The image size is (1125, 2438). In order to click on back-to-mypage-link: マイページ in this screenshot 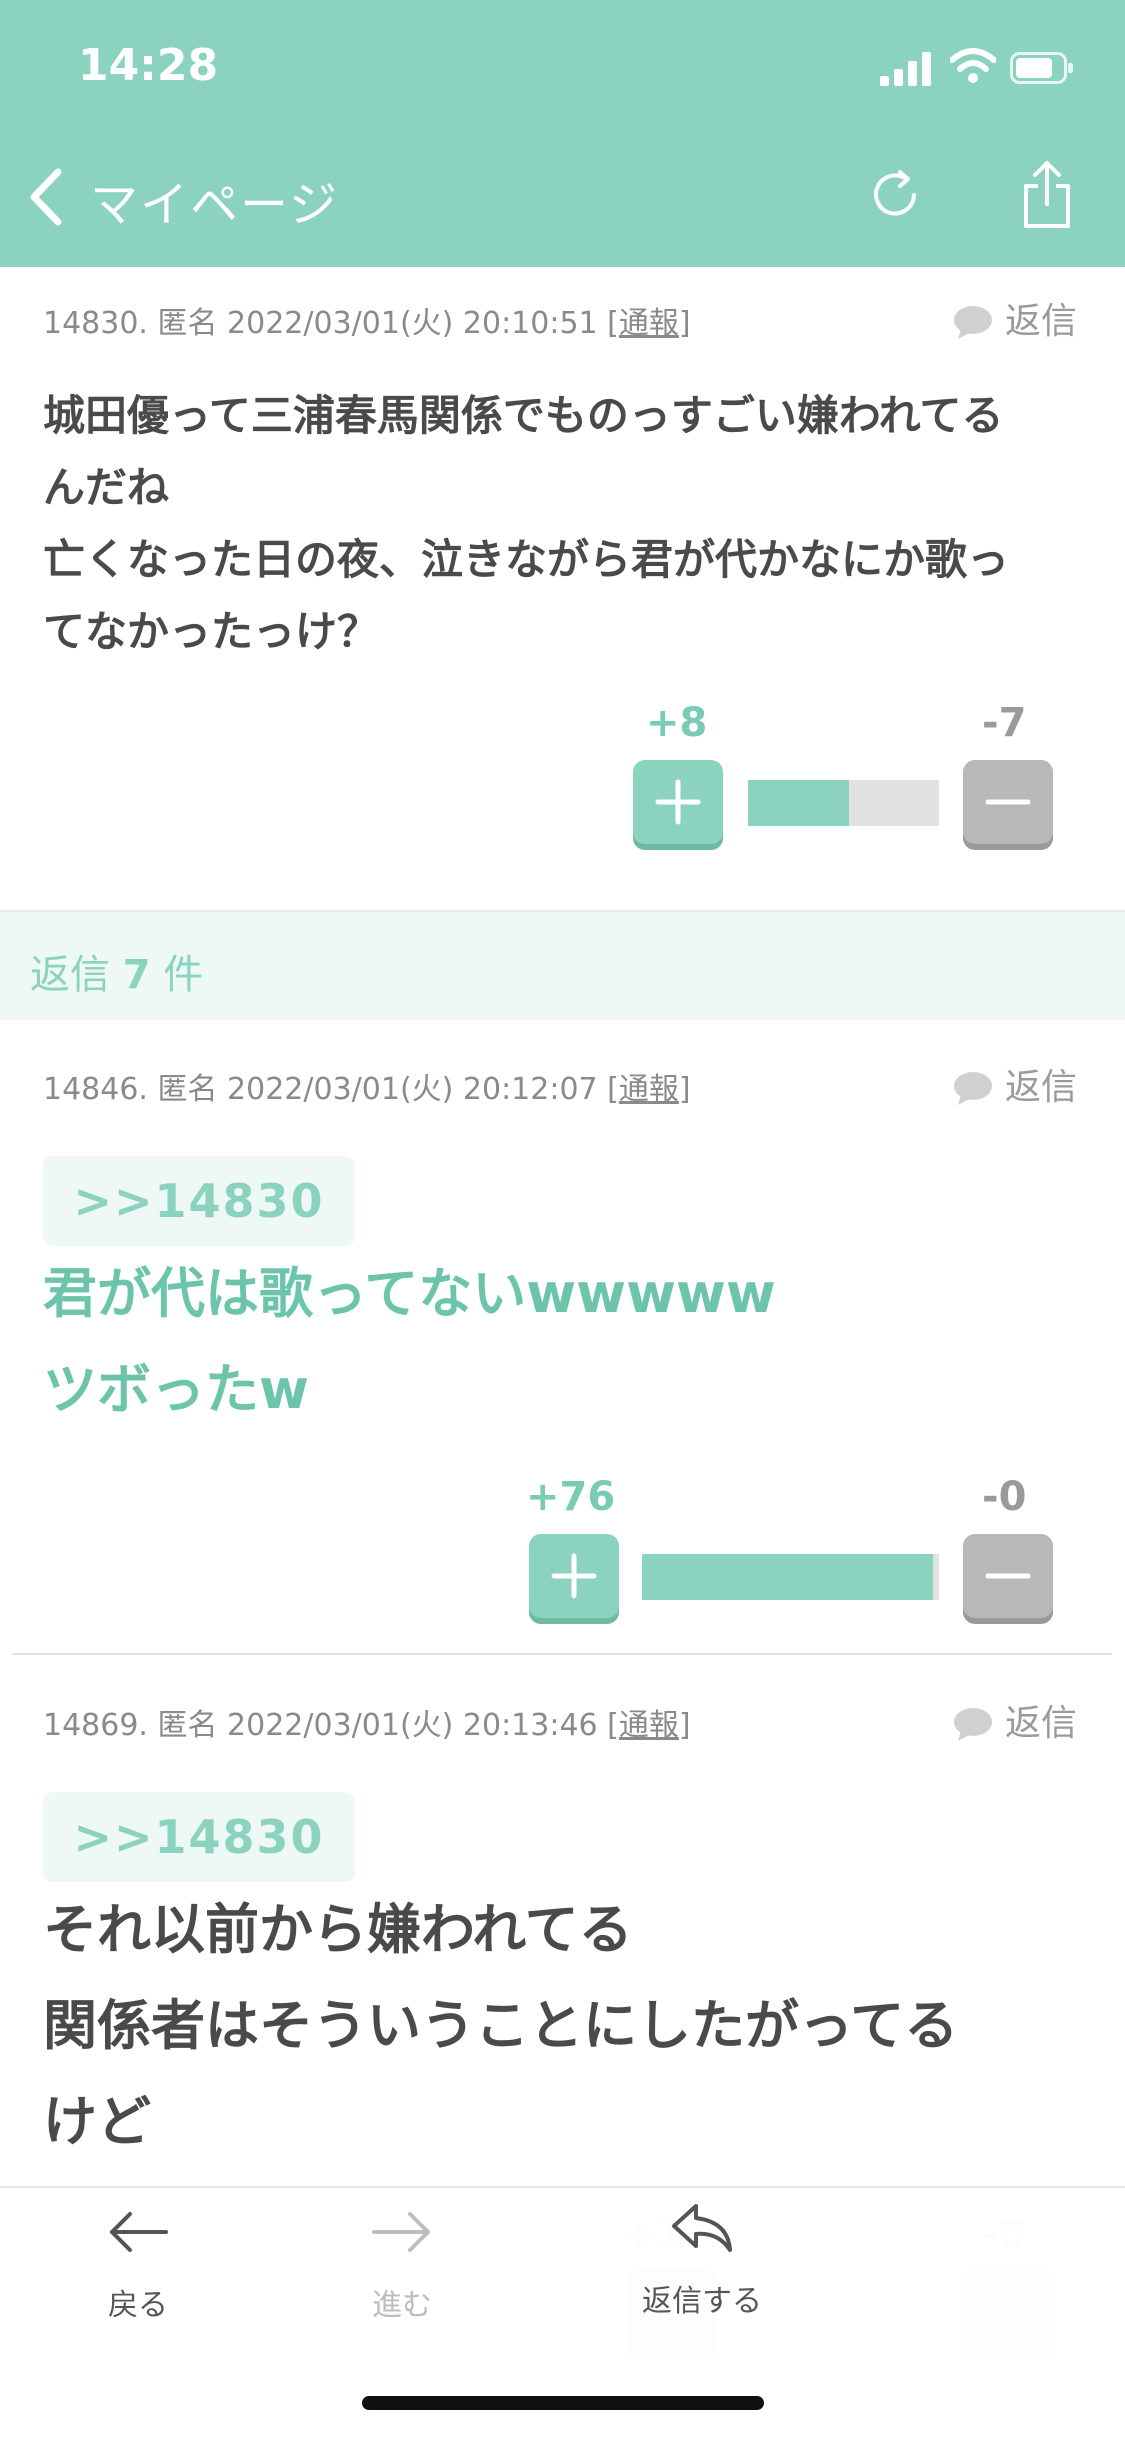, I will do `click(214, 200)`.